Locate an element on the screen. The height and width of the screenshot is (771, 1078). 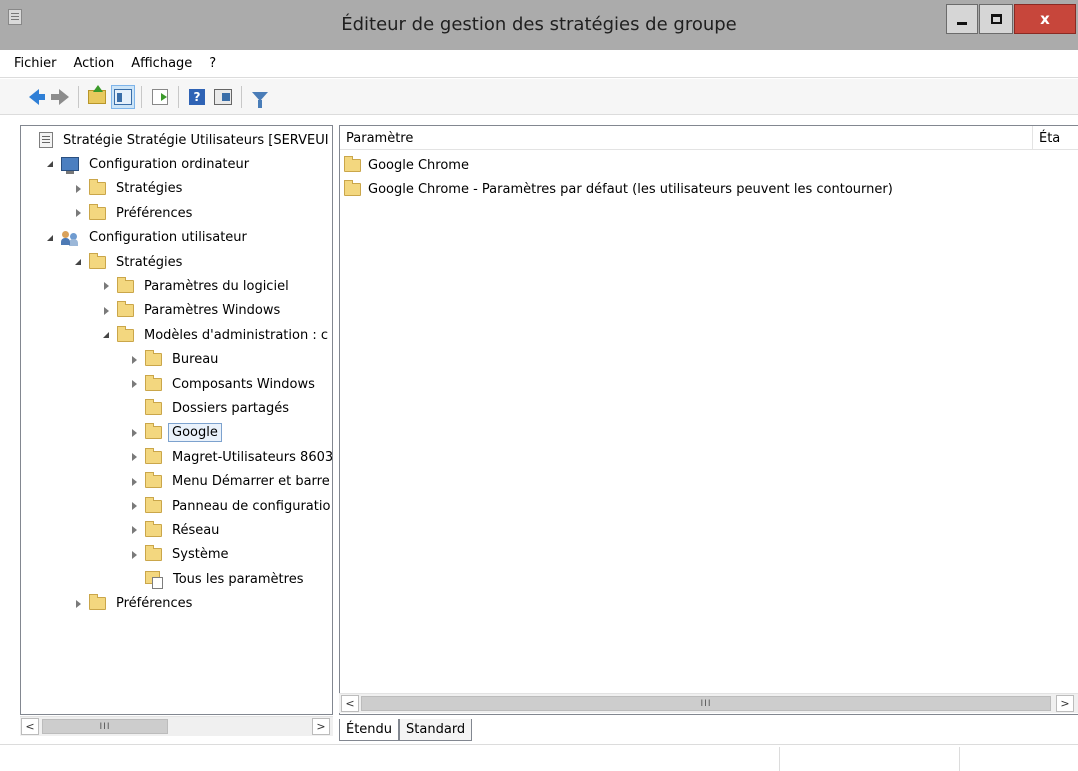
back-button is located at coordinates (34, 97).